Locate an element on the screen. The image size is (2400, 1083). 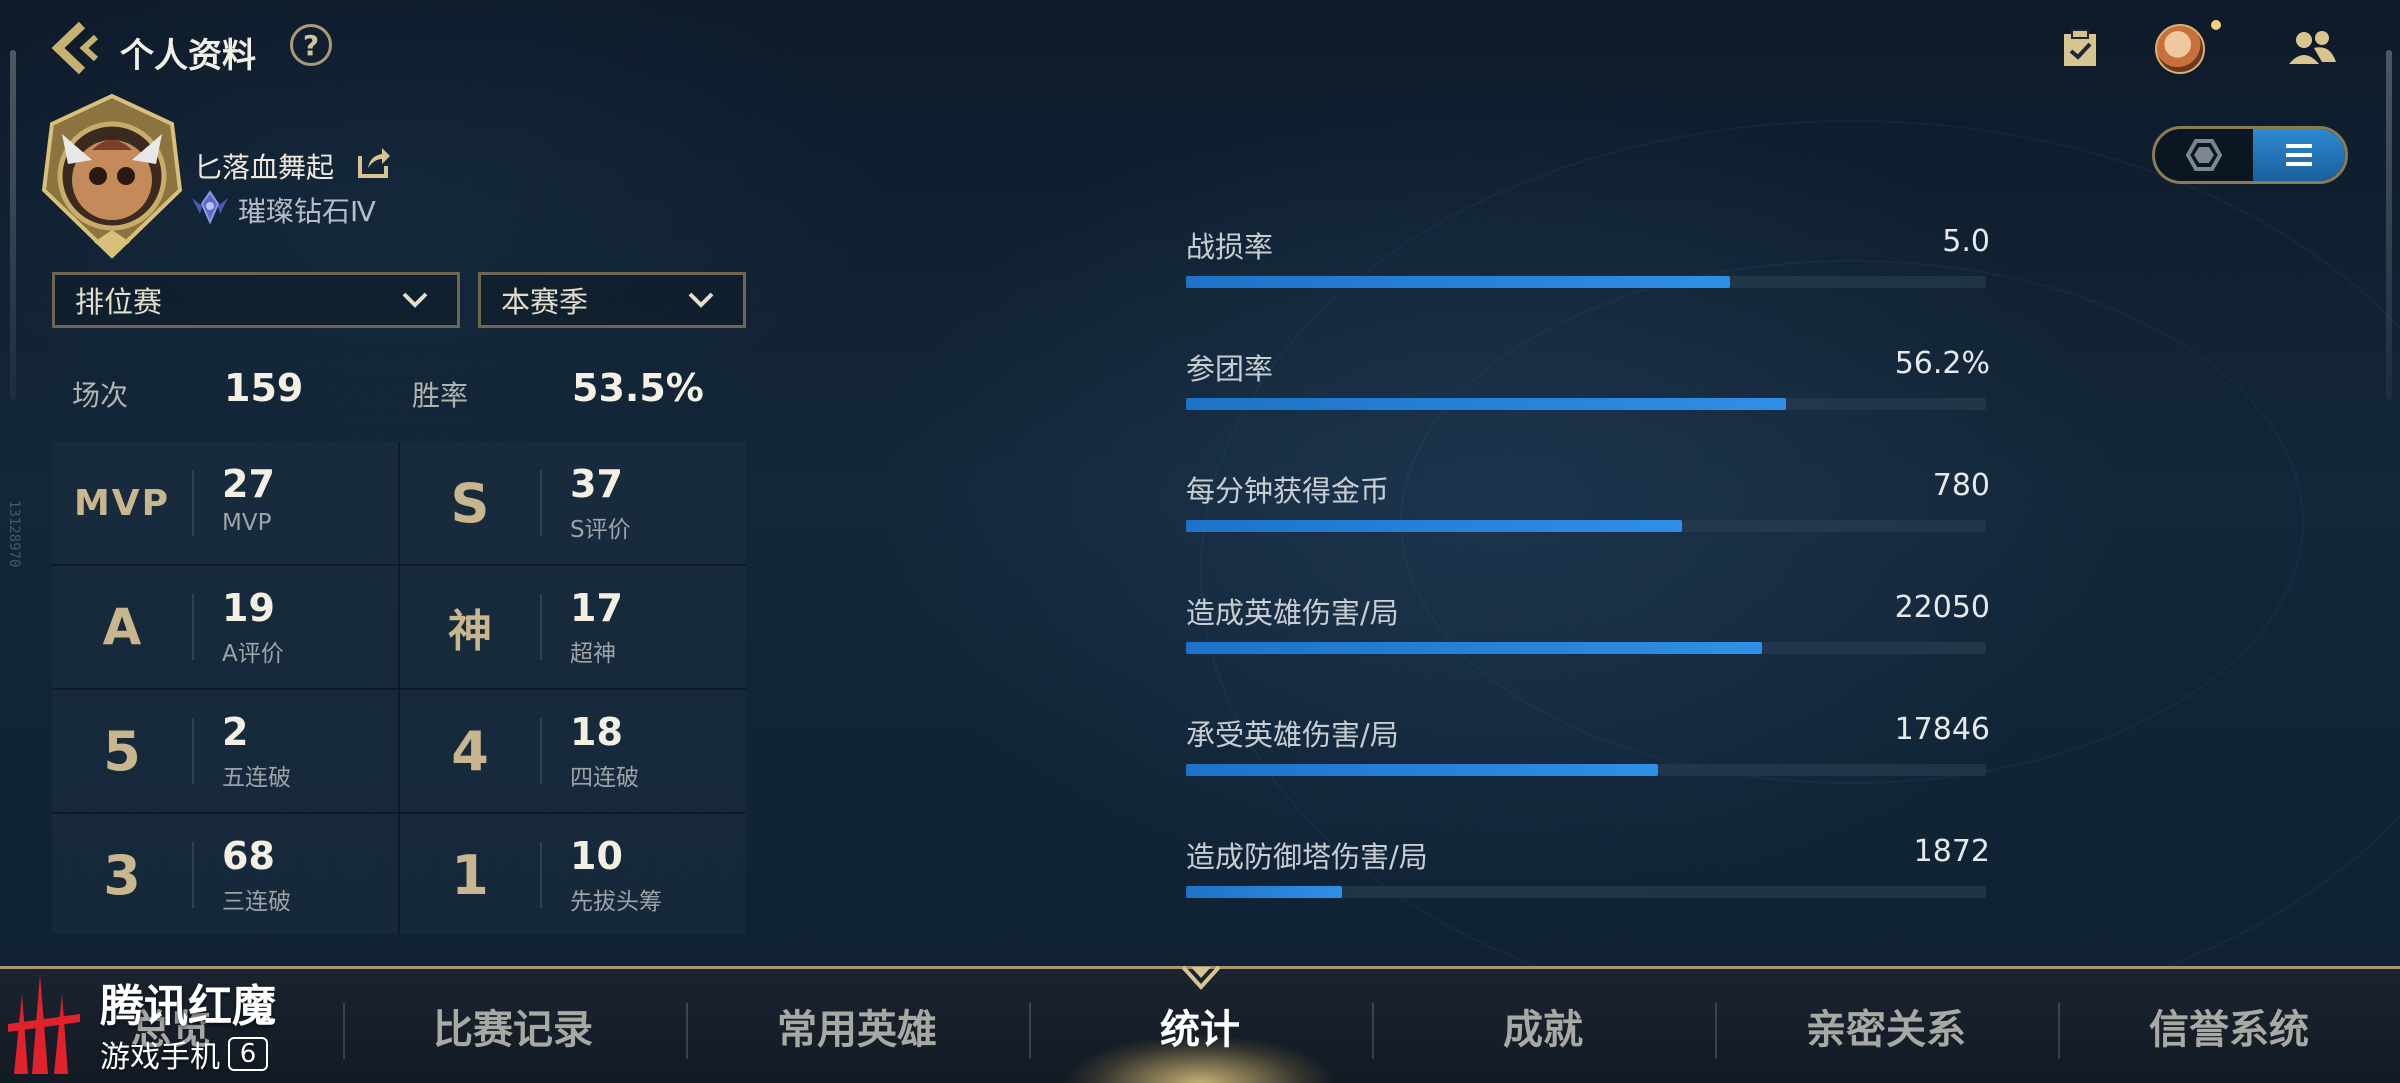
metric-label: 参团率 is located at coordinates (1230, 369).